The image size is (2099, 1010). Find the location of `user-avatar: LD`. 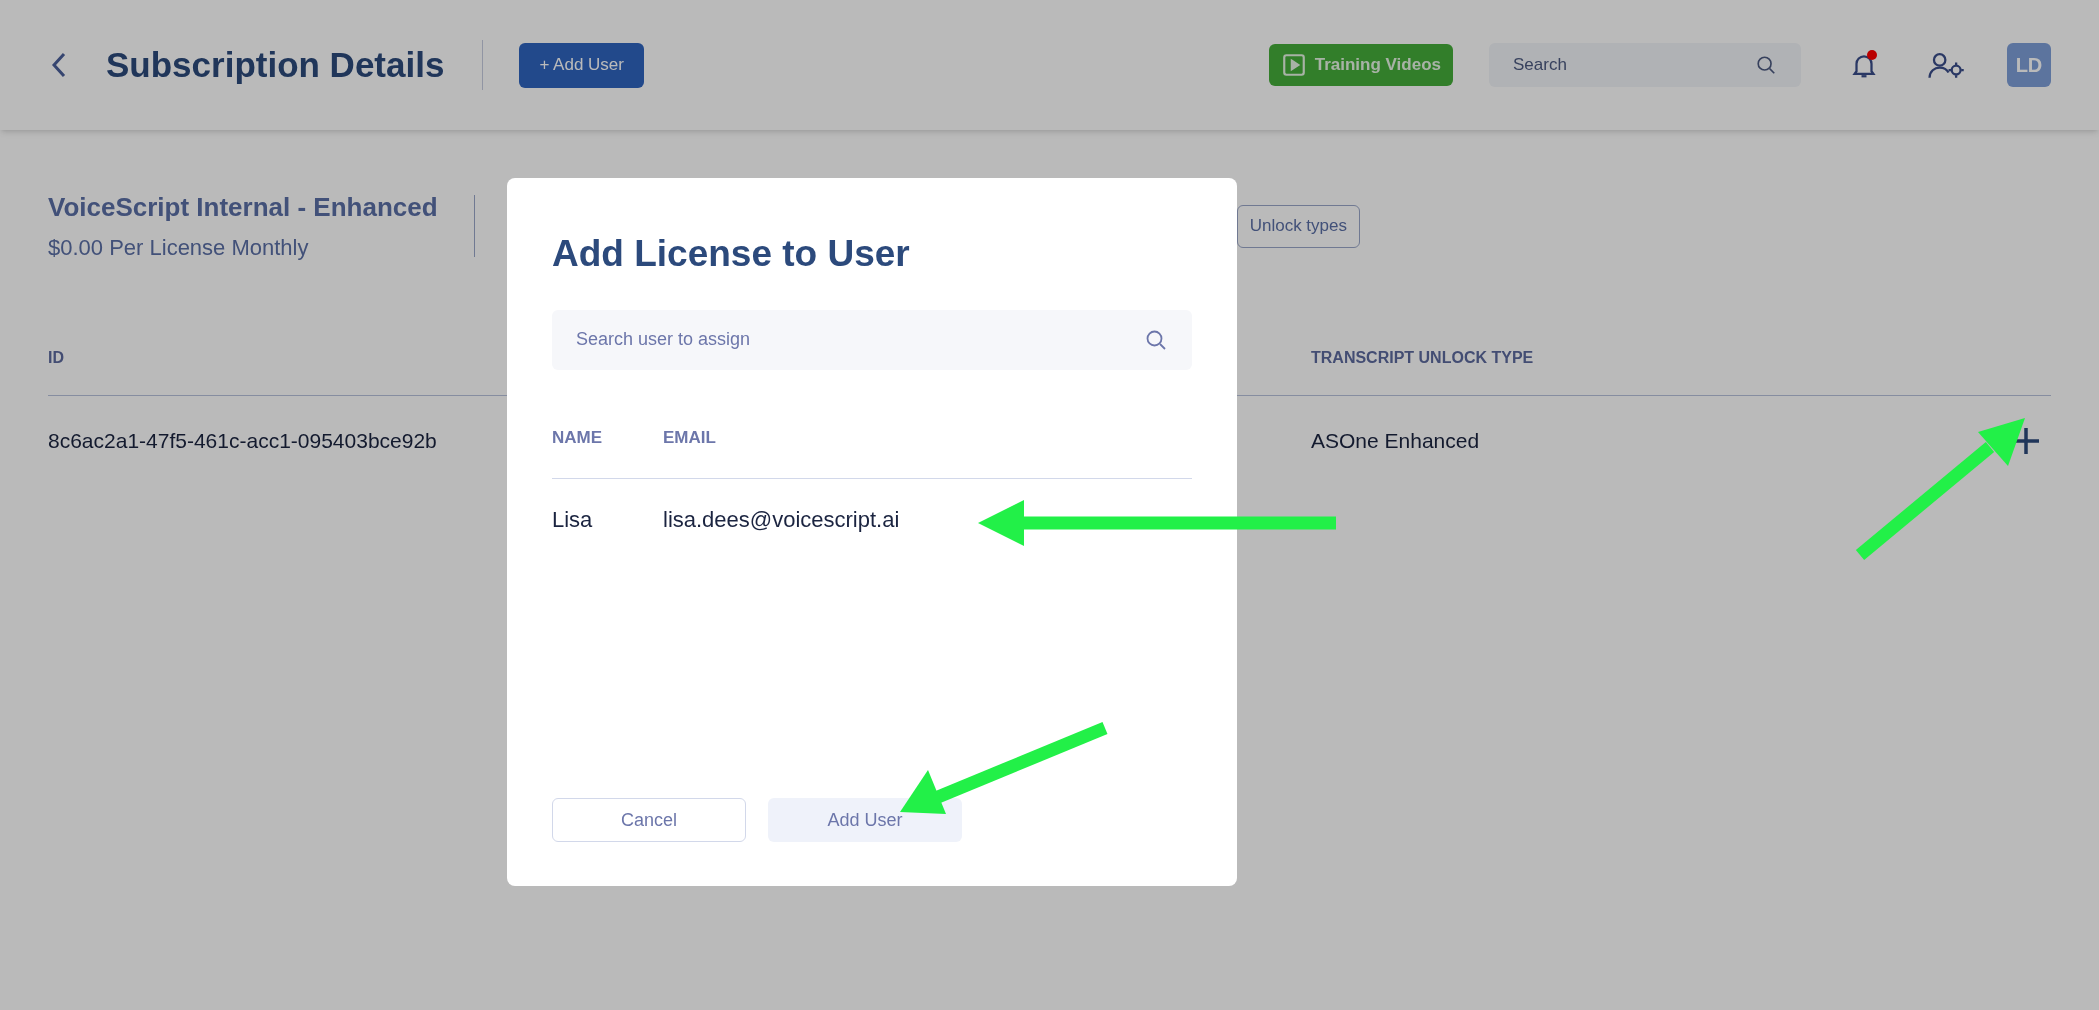

user-avatar: LD is located at coordinates (2029, 65).